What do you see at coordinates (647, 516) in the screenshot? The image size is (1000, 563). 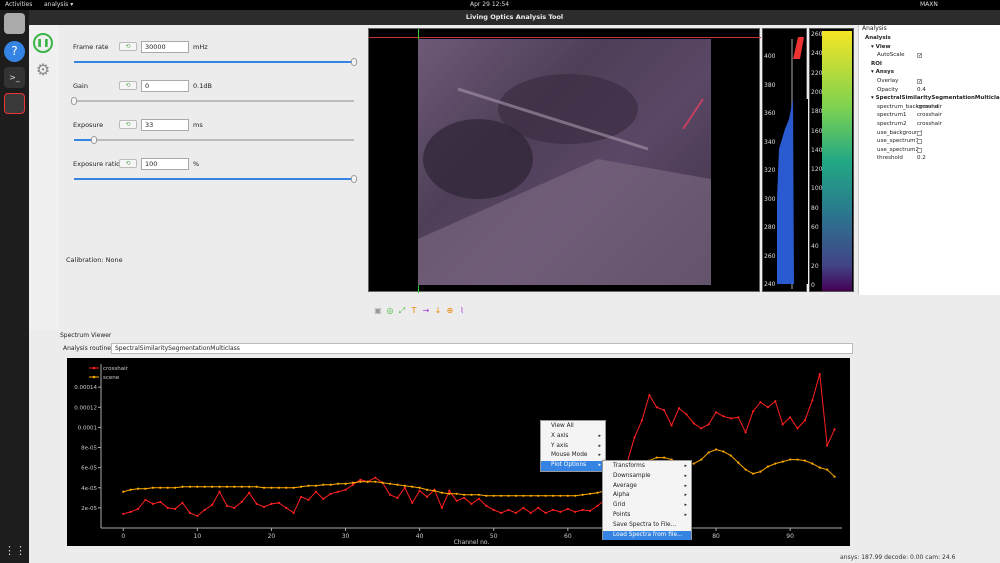 I see `submenu-item: Points ▸` at bounding box center [647, 516].